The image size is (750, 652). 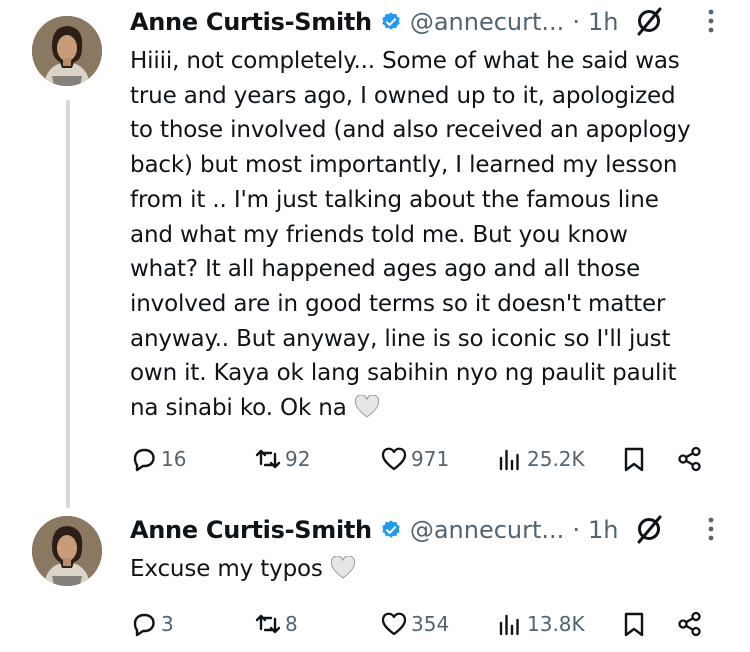 I want to click on views-count: 25.2K, so click(x=556, y=459).